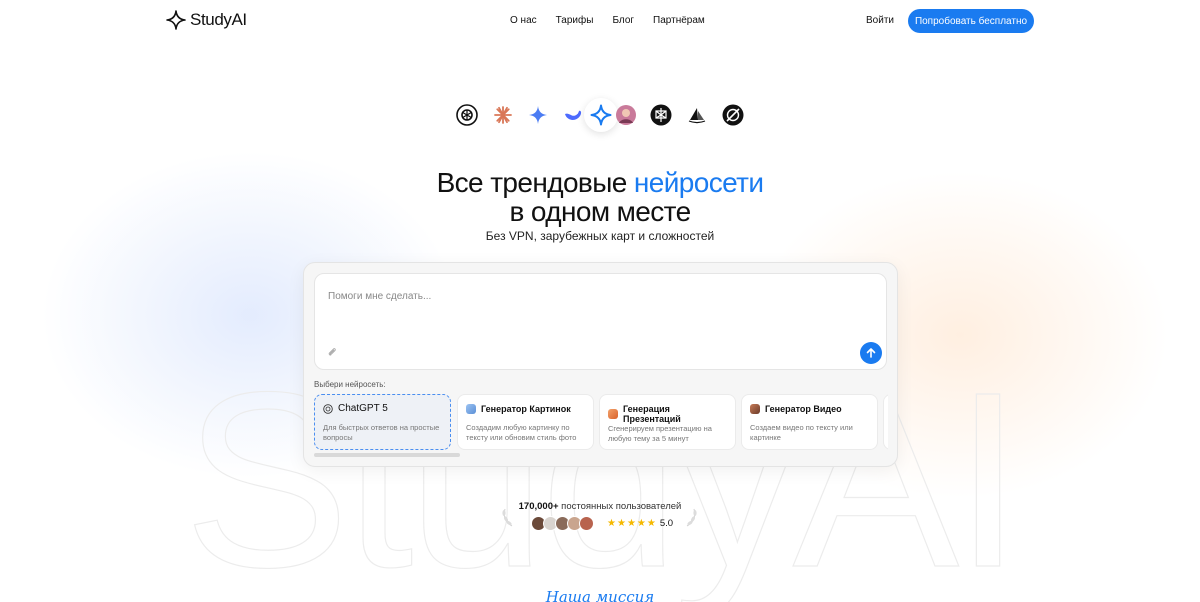 This screenshot has width=1200, height=602. I want to click on studyai-logo-icon, so click(176, 20).